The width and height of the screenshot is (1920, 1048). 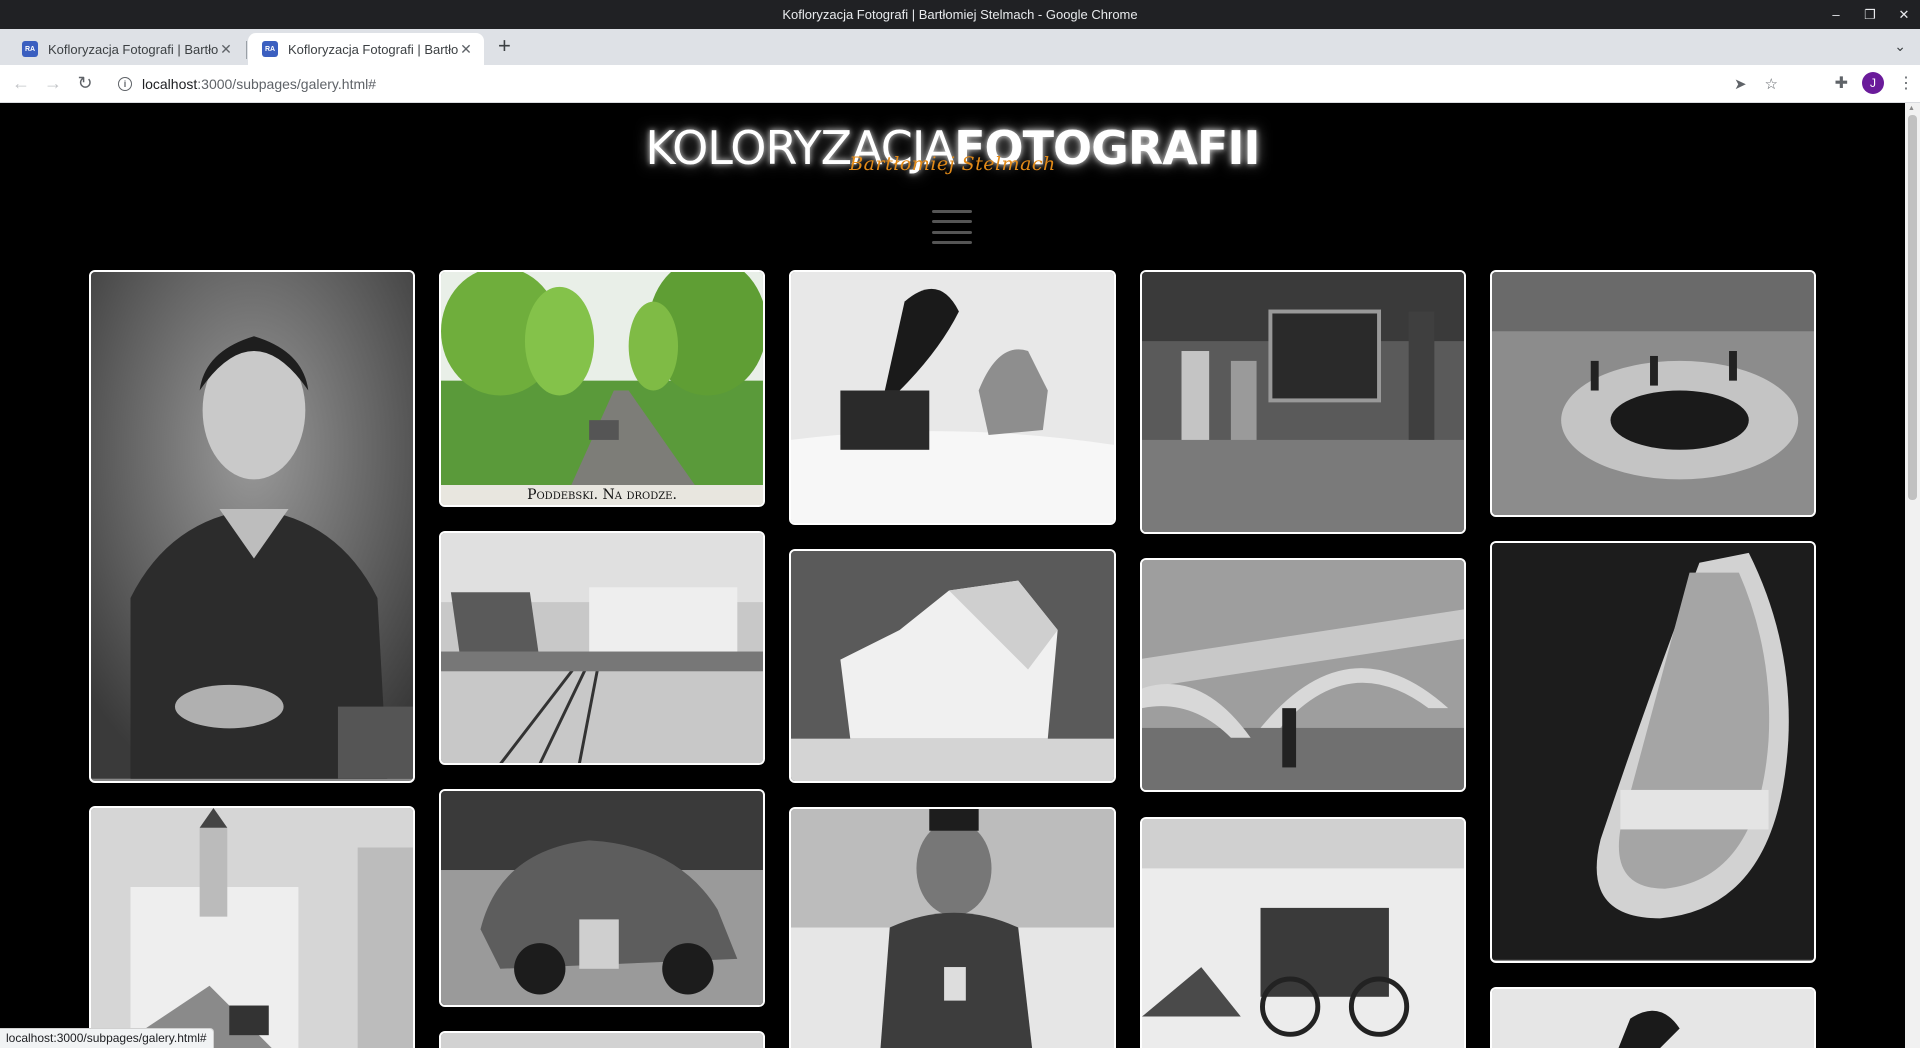 I want to click on photo-iceberg, so click(x=952, y=666).